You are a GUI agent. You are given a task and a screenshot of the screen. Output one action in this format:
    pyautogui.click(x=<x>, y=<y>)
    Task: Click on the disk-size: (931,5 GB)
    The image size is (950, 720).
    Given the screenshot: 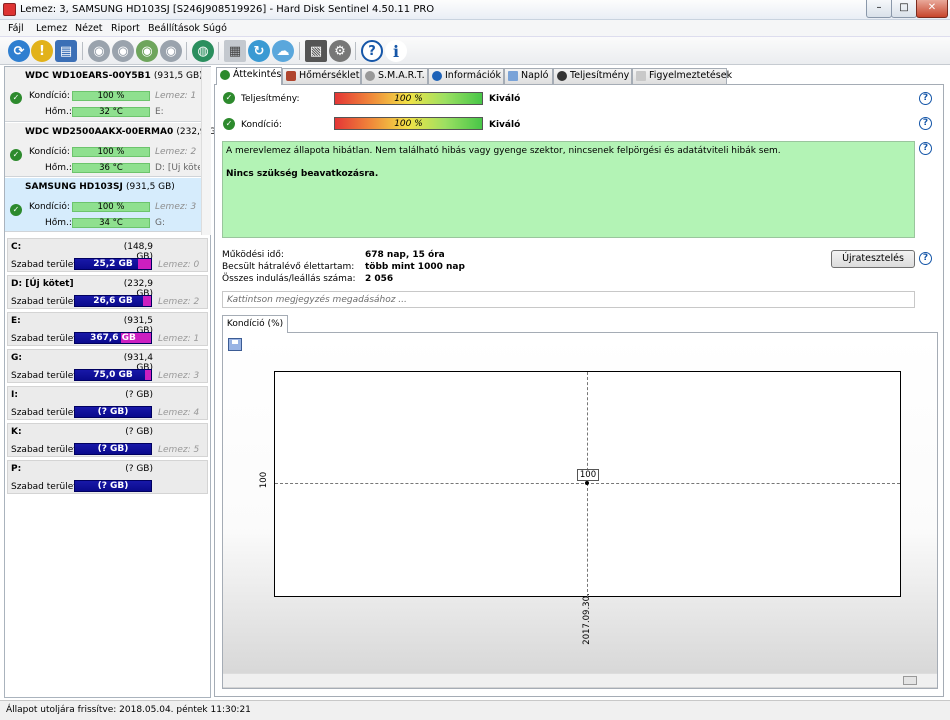 What is the action you would take?
    pyautogui.click(x=178, y=76)
    